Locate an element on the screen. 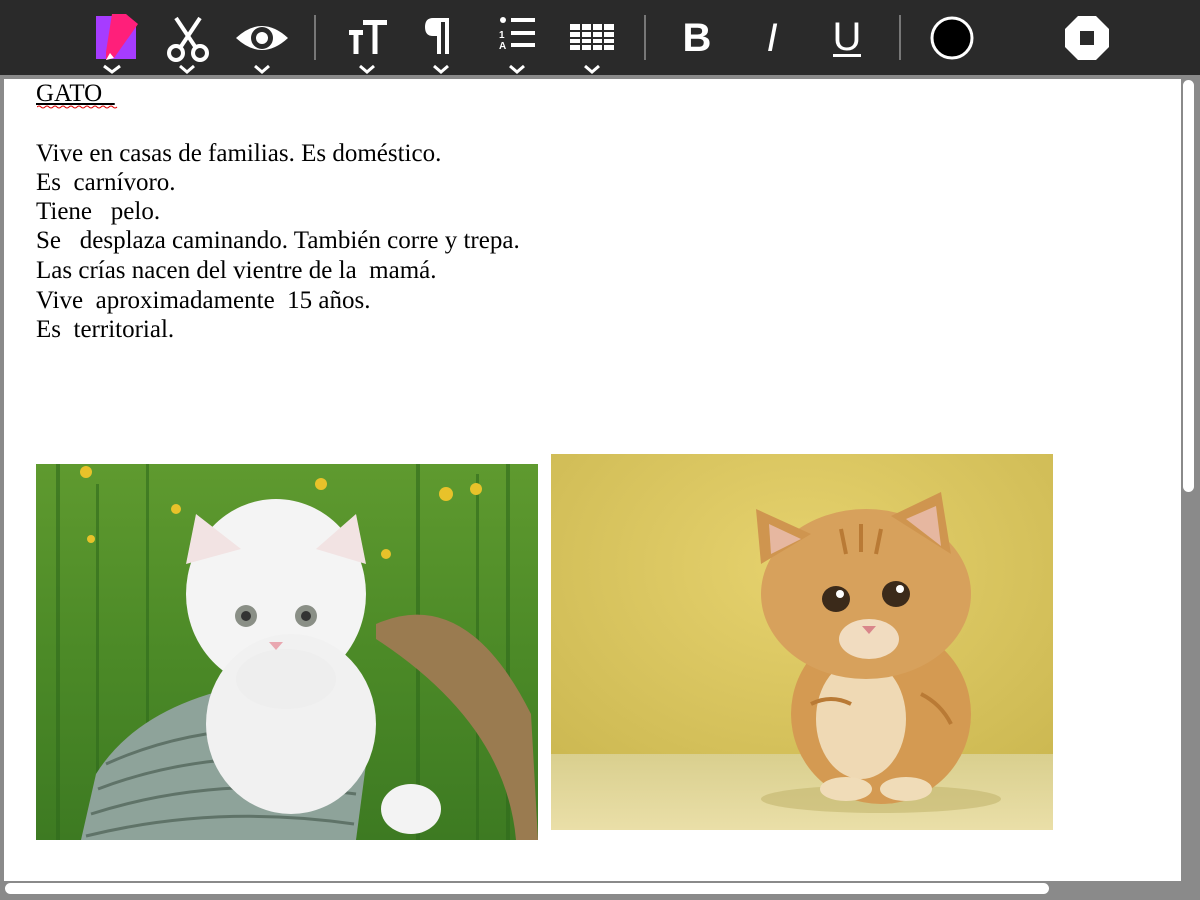  text-color-button is located at coordinates (952, 38).